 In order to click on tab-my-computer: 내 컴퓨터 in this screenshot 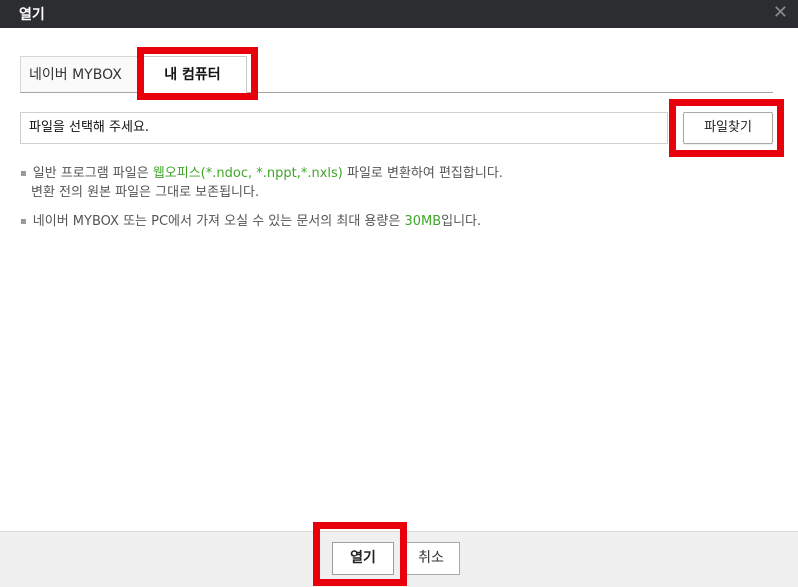, I will do `click(192, 74)`.